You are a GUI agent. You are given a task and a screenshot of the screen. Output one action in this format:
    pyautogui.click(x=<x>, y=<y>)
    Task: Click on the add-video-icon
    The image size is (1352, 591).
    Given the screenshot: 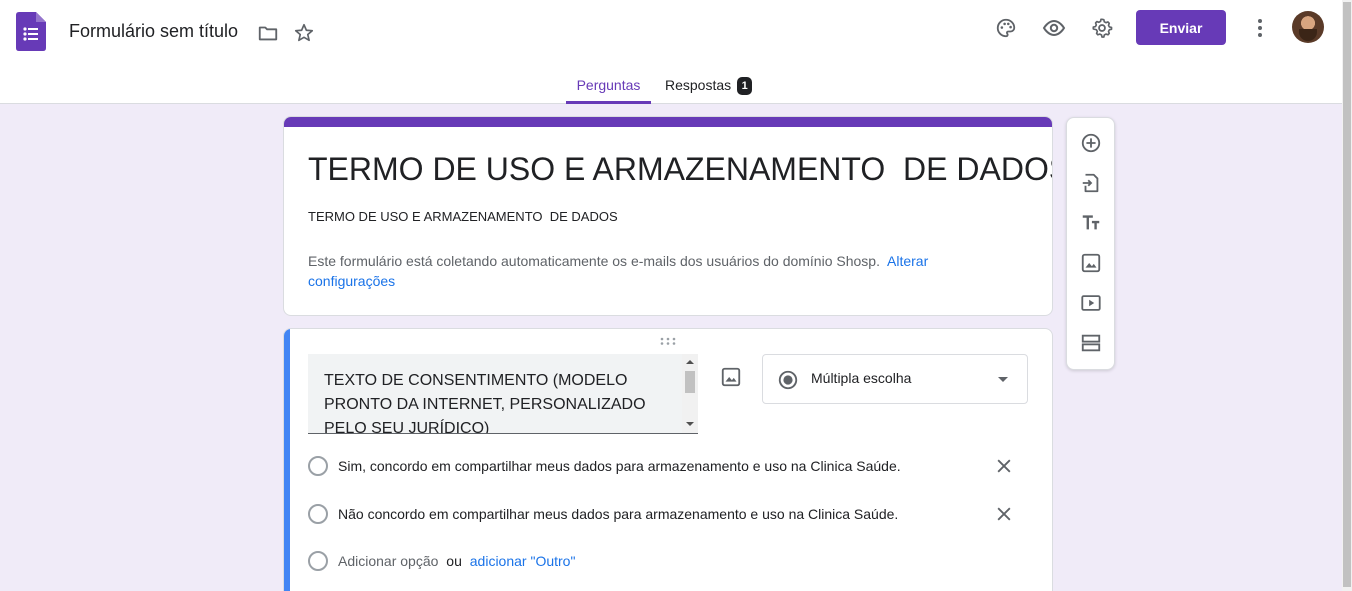 What is the action you would take?
    pyautogui.click(x=1091, y=303)
    